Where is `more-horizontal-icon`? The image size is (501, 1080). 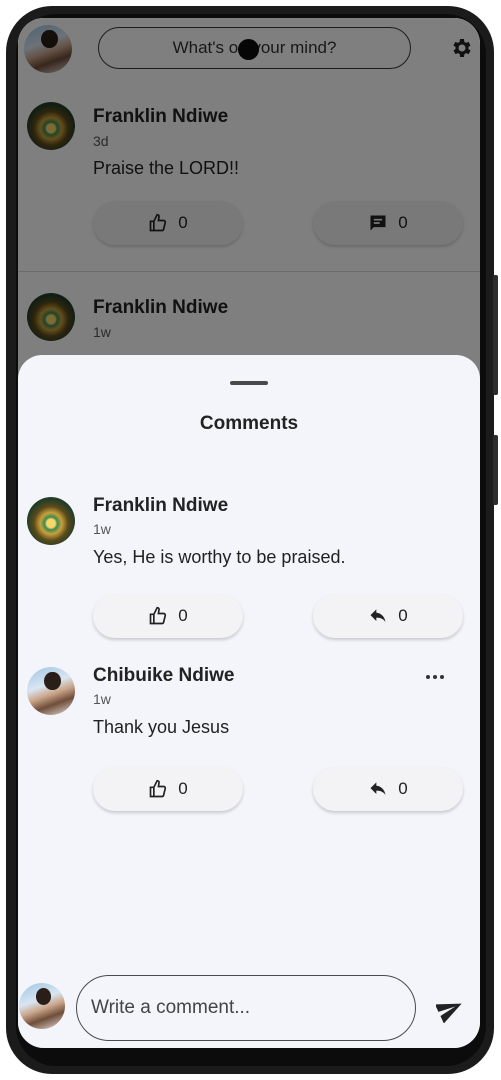
more-horizontal-icon is located at coordinates (435, 677).